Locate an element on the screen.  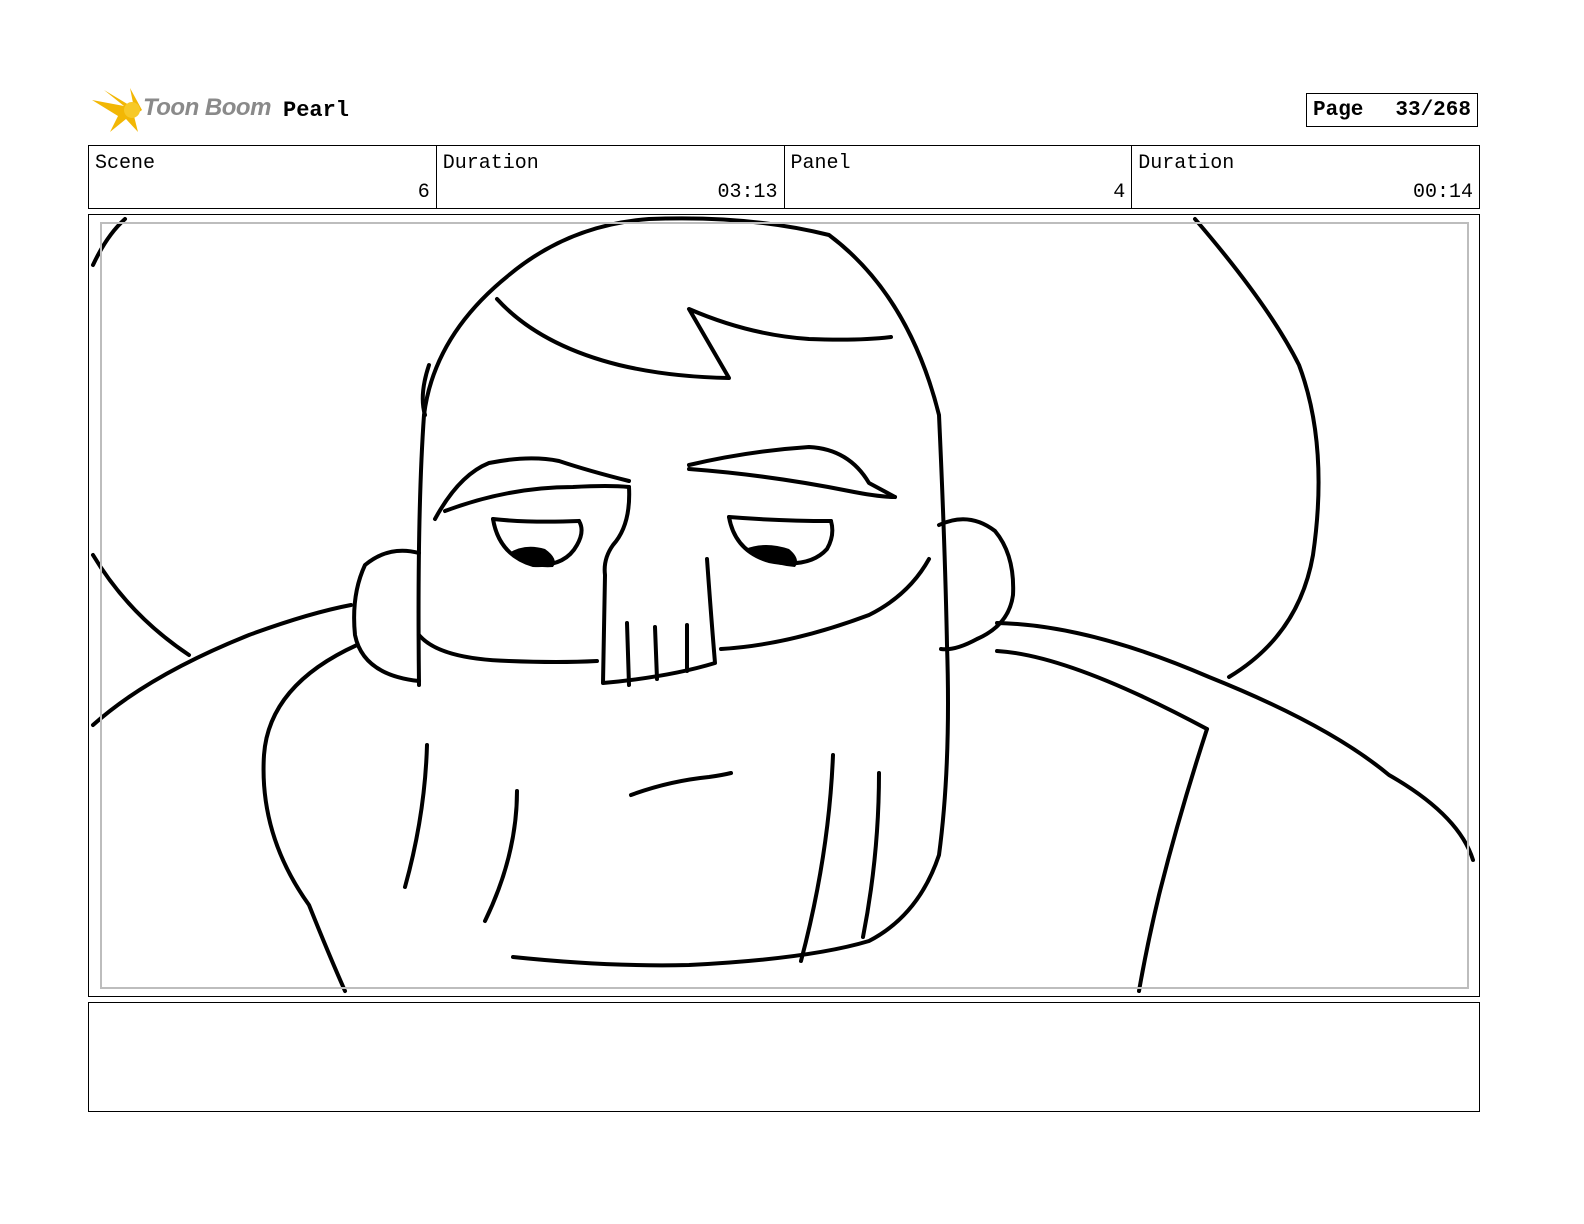
scene-label: Scene is located at coordinates (125, 163).